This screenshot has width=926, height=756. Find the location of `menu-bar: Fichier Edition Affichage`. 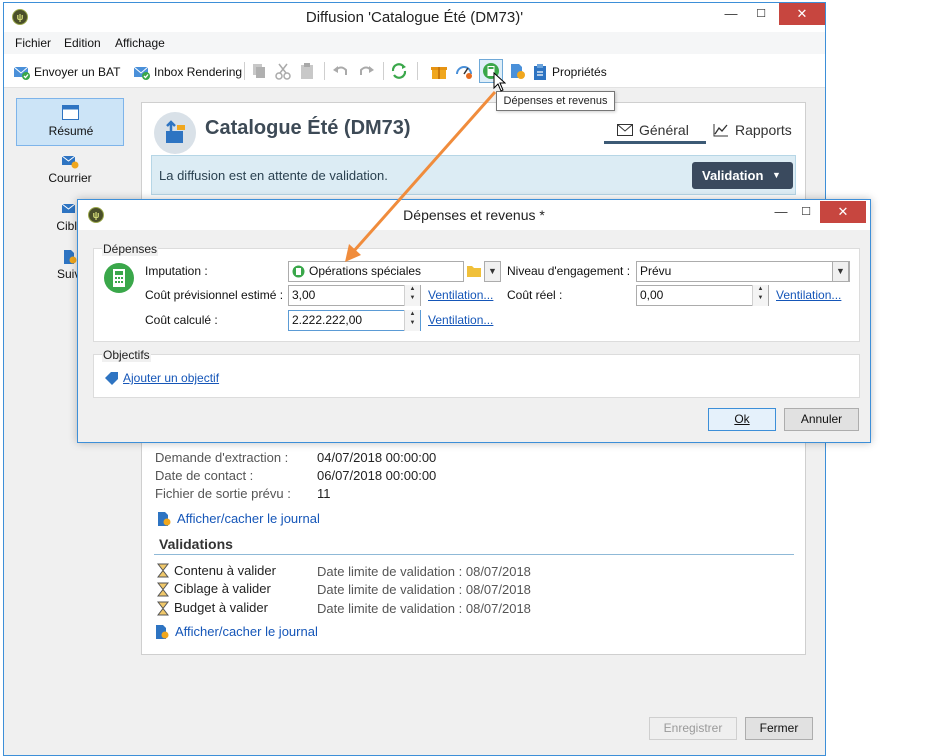

menu-bar: Fichier Edition Affichage is located at coordinates (414, 43).